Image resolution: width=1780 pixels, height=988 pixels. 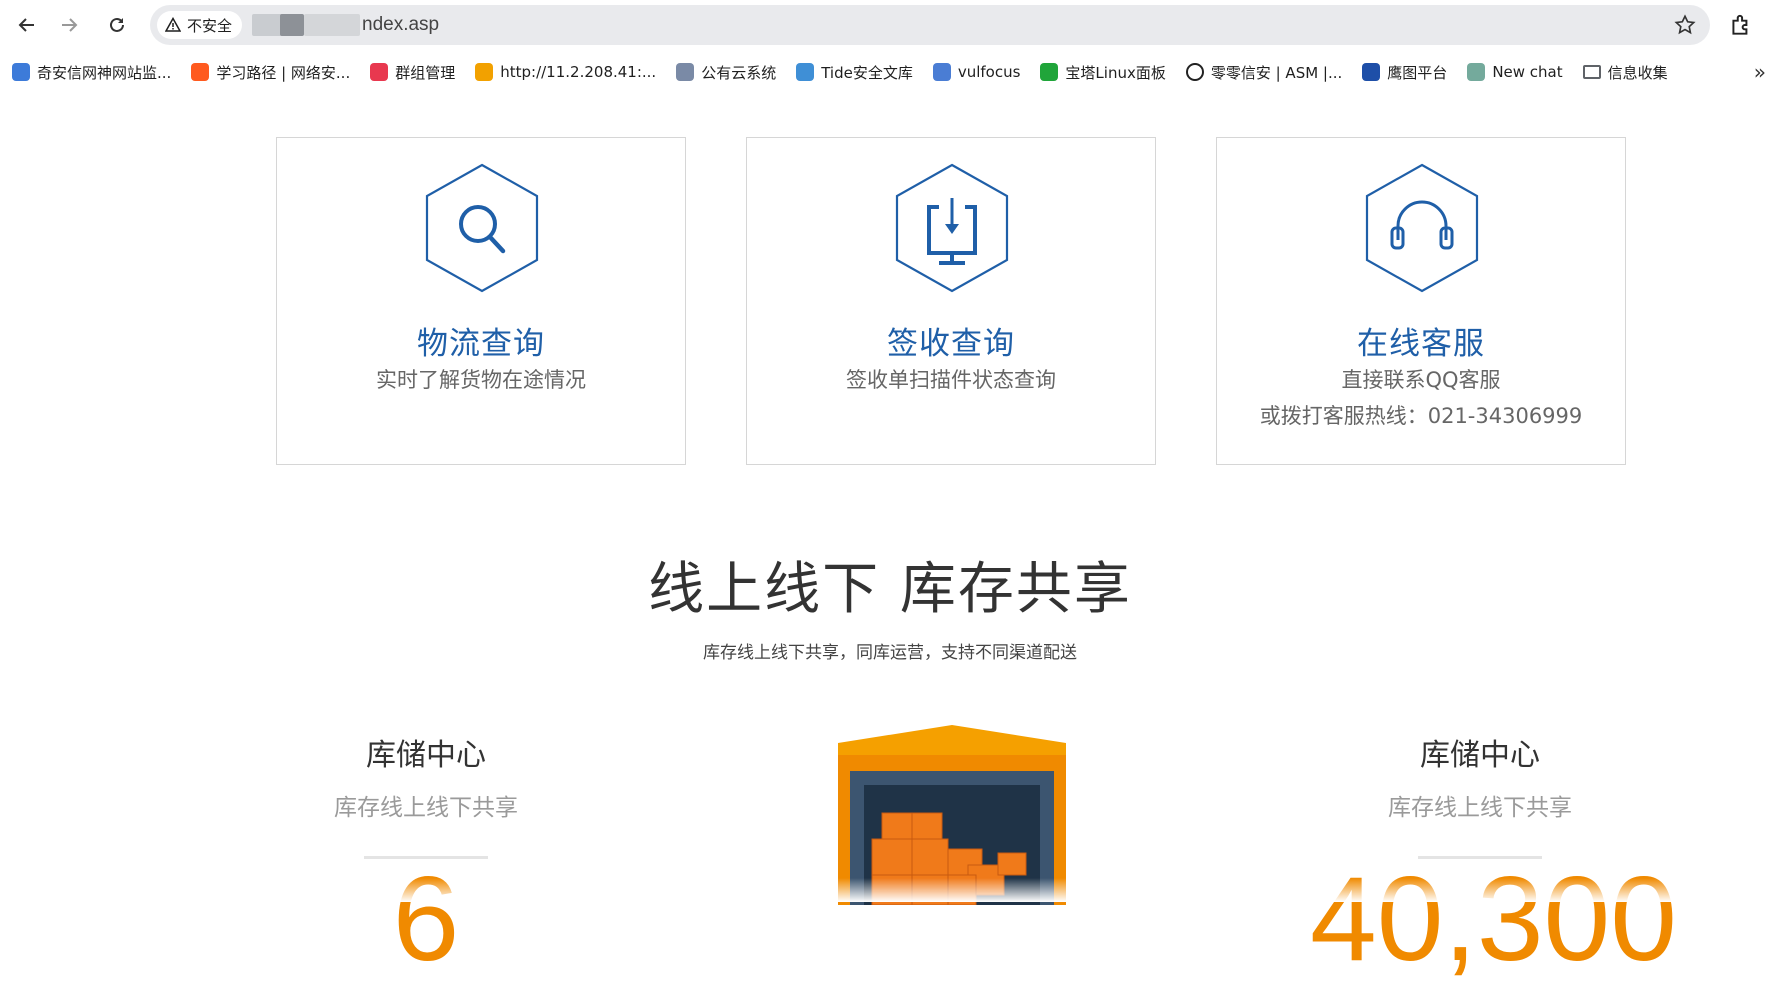 What do you see at coordinates (210, 25) in the screenshot?
I see `security-label: 不安全` at bounding box center [210, 25].